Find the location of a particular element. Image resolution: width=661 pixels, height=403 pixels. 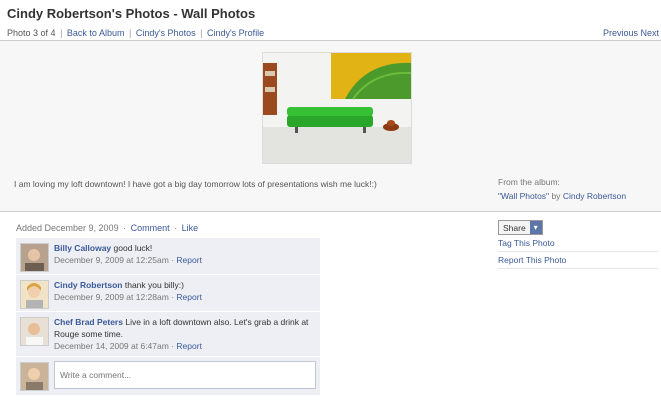

loft-photo is located at coordinates (337, 108).